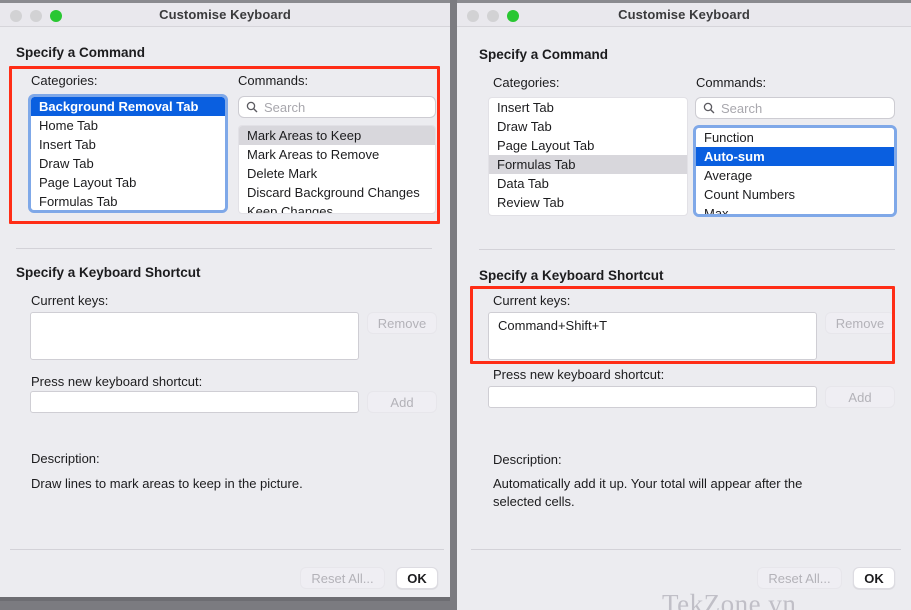 This screenshot has width=911, height=610. I want to click on list-item: Mark Areas to Remove, so click(337, 154).